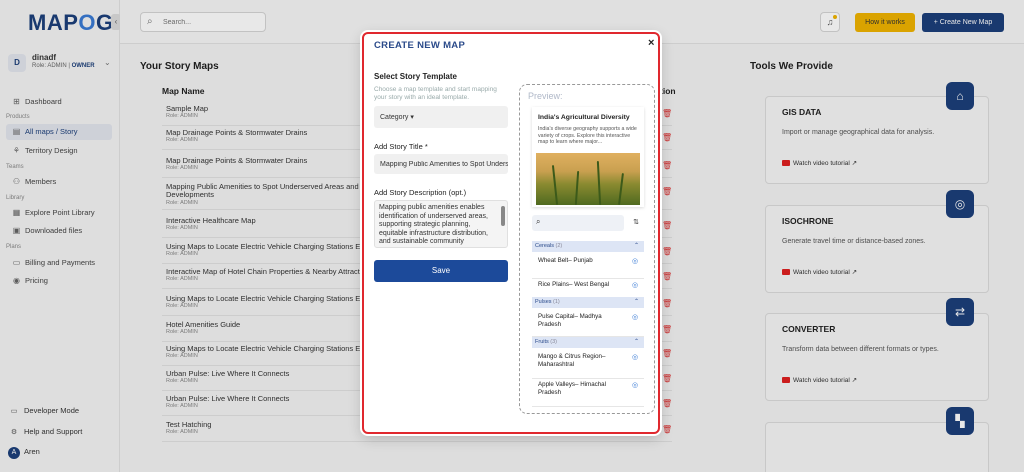  What do you see at coordinates (588, 342) in the screenshot?
I see `preview-category: Fruits (3) ⌃` at bounding box center [588, 342].